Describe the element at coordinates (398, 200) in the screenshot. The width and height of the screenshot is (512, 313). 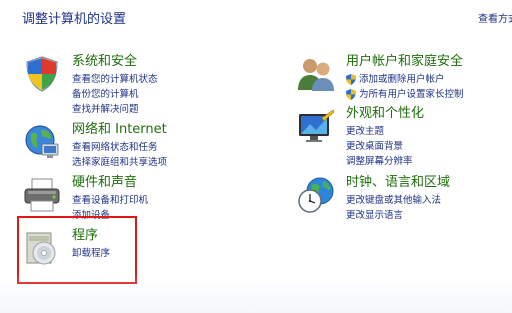
I see `link-change-input-method: 更改键盘或其他输入法` at that location.